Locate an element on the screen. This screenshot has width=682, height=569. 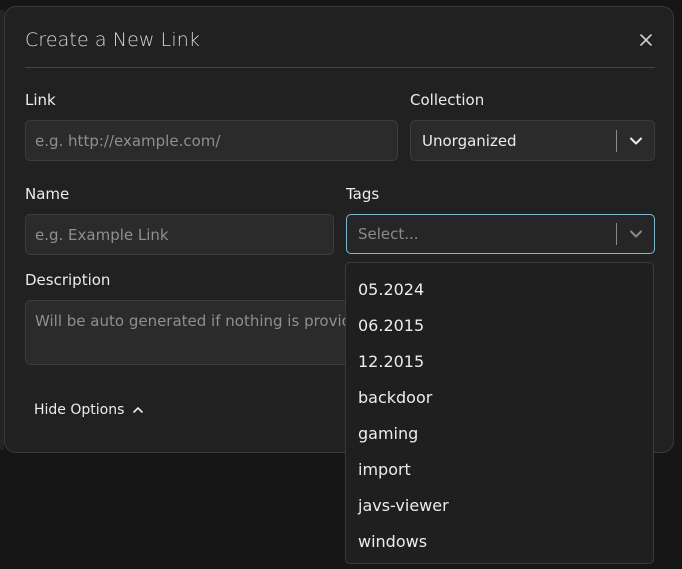
name-label: Name is located at coordinates (47, 194).